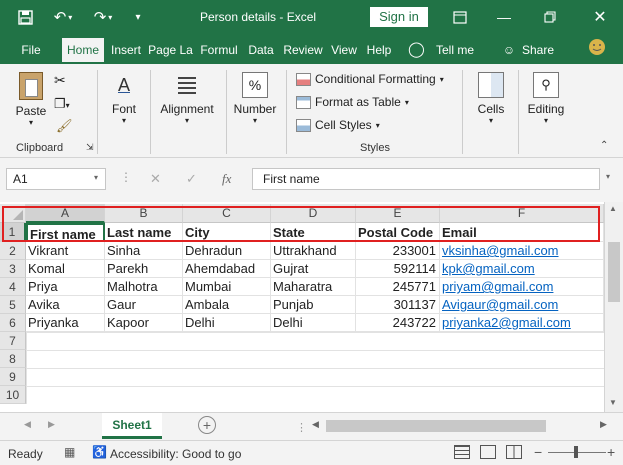 Image resolution: width=623 pixels, height=465 pixels. Describe the element at coordinates (13, 395) in the screenshot. I see `row-header: 10` at that location.